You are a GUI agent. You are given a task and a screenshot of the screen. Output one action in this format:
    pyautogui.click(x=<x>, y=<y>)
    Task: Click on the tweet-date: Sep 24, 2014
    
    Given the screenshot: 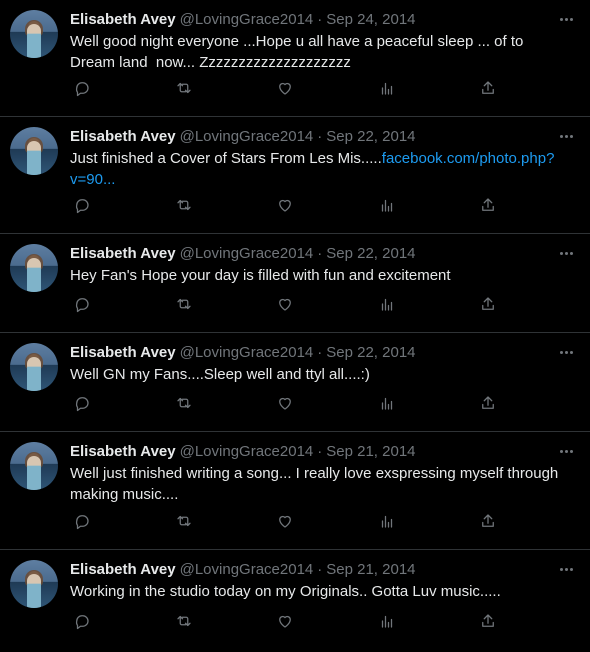 What is the action you would take?
    pyautogui.click(x=370, y=19)
    